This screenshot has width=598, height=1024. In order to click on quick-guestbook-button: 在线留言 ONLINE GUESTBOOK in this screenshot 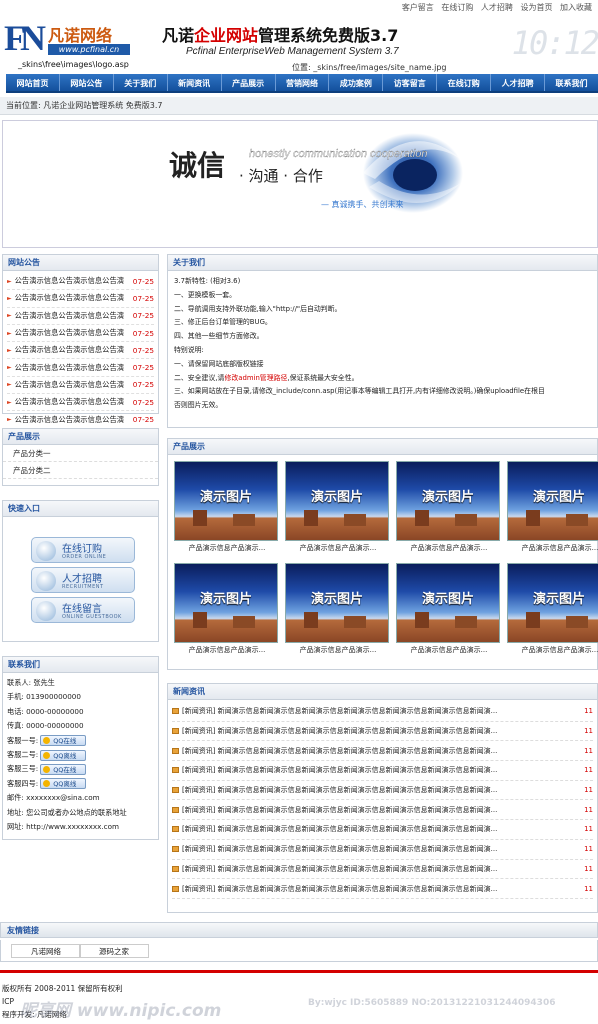, I will do `click(83, 610)`.